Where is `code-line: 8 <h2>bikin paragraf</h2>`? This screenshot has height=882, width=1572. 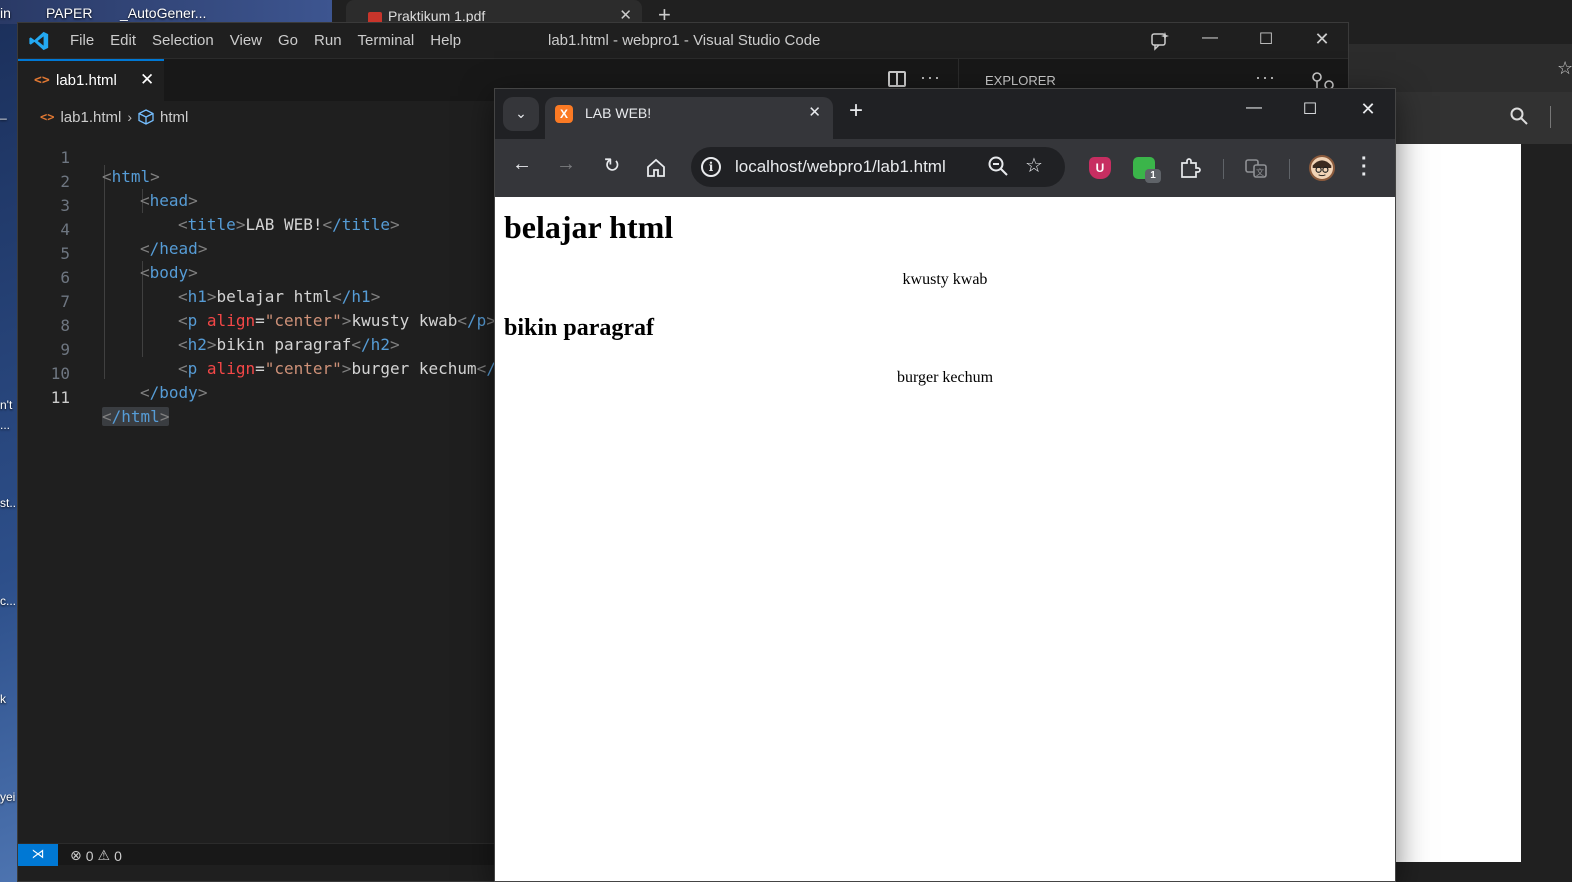
code-line: 8 <h2>bikin paragraf</h2> is located at coordinates (257, 325).